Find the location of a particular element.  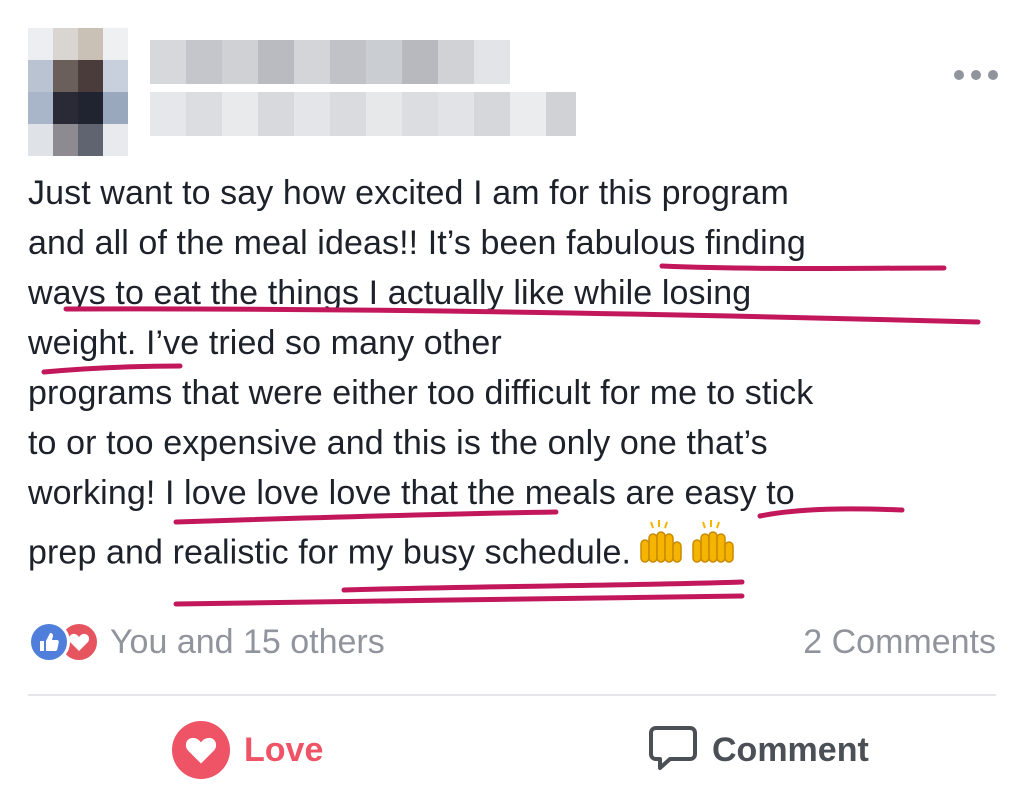

reaction-count: You and 15 others is located at coordinates (247, 642).